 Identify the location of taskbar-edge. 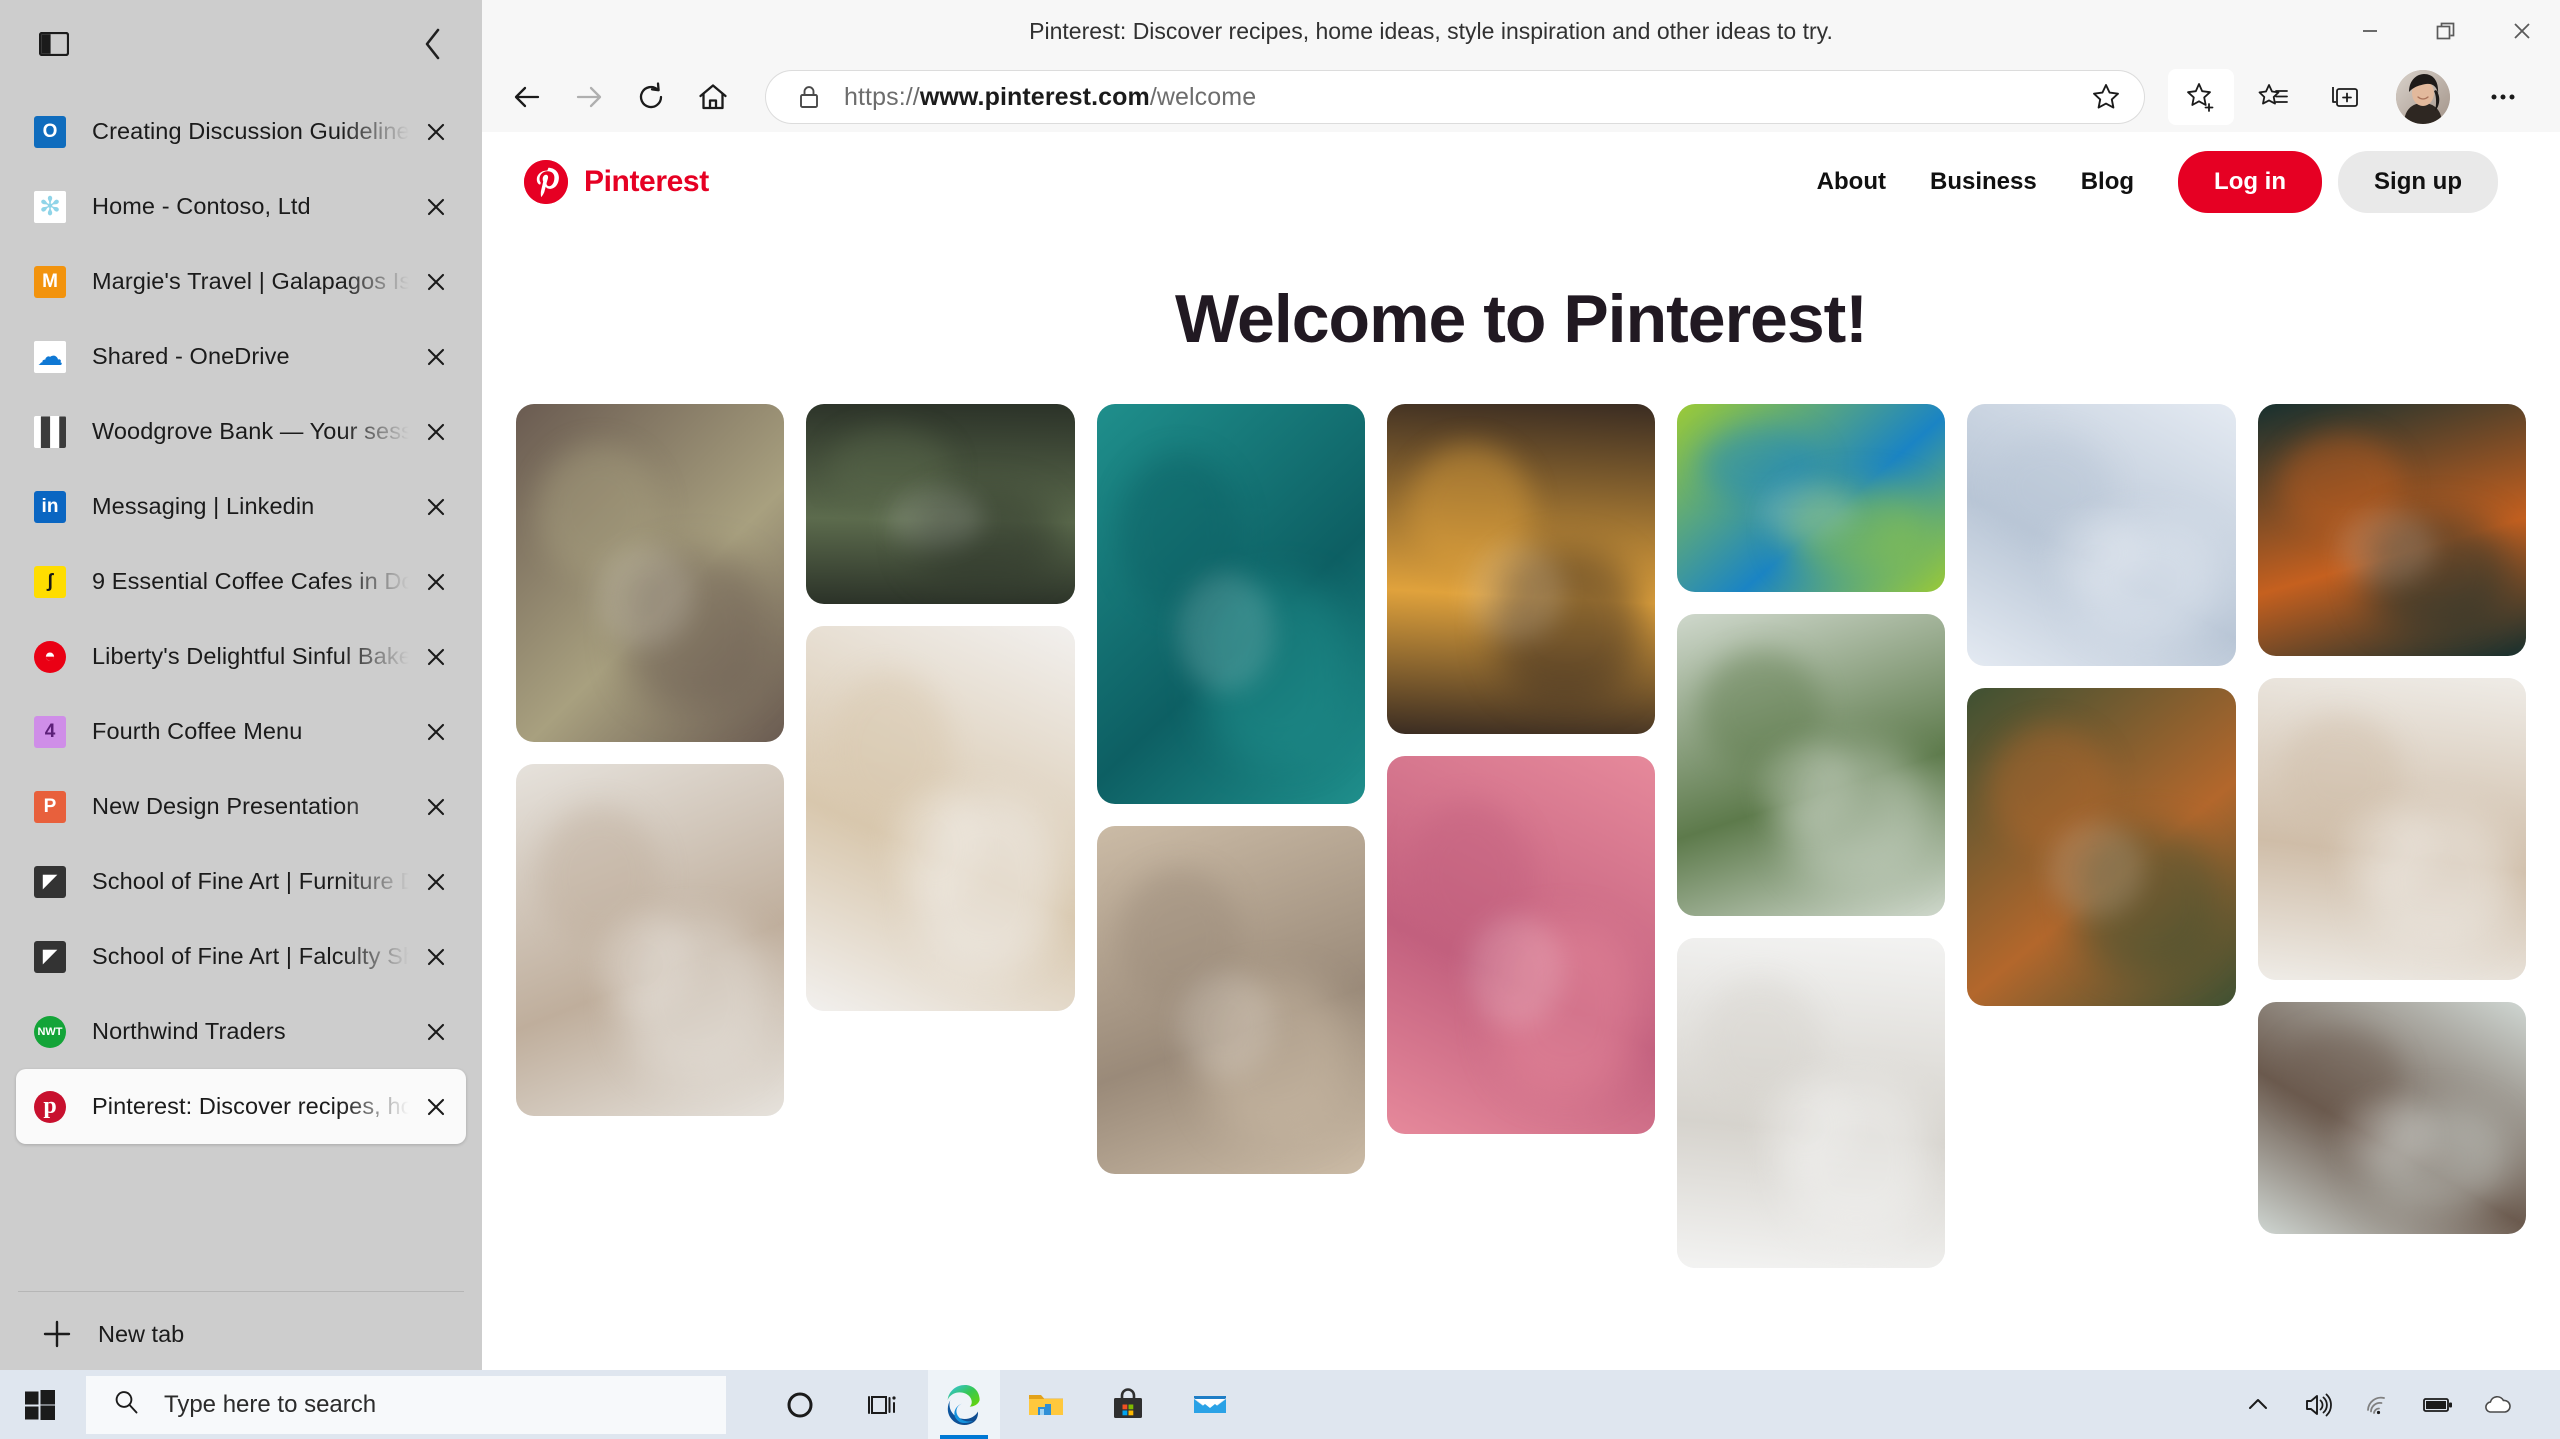
(964, 1404).